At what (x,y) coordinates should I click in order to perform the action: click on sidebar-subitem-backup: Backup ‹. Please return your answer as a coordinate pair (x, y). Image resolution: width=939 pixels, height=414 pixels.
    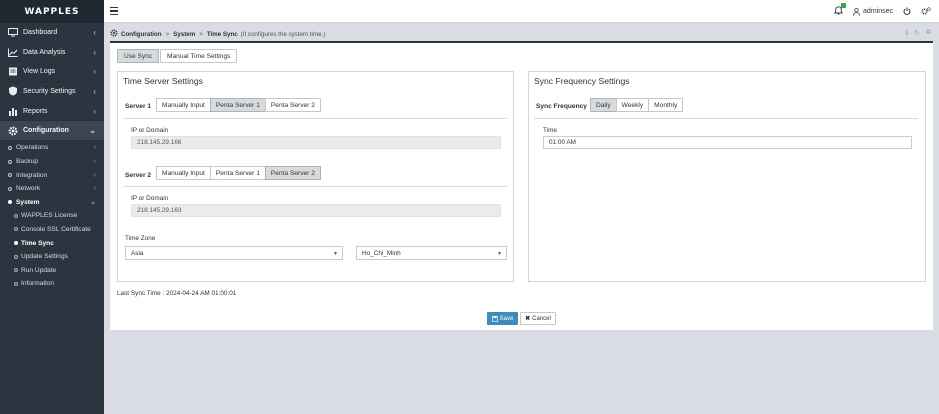
    Looking at the image, I should click on (52, 162).